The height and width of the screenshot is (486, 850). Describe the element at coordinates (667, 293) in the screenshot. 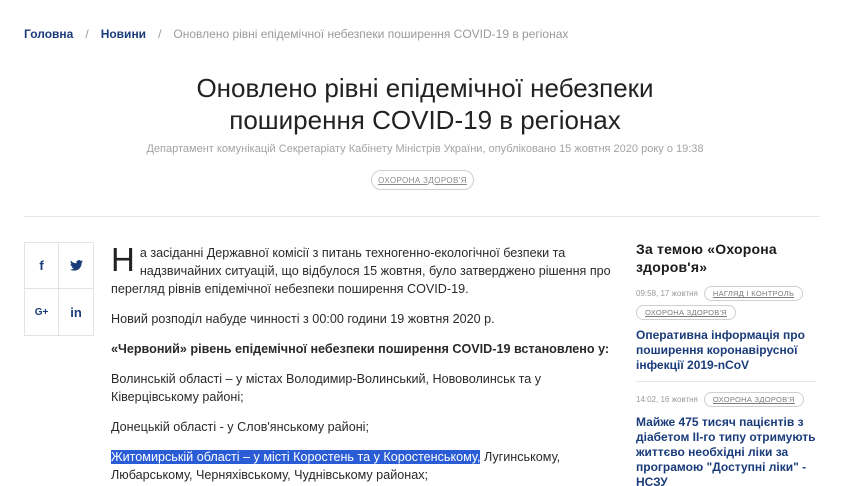

I see `news-timestamp: 09:58, 17 жовтня` at that location.